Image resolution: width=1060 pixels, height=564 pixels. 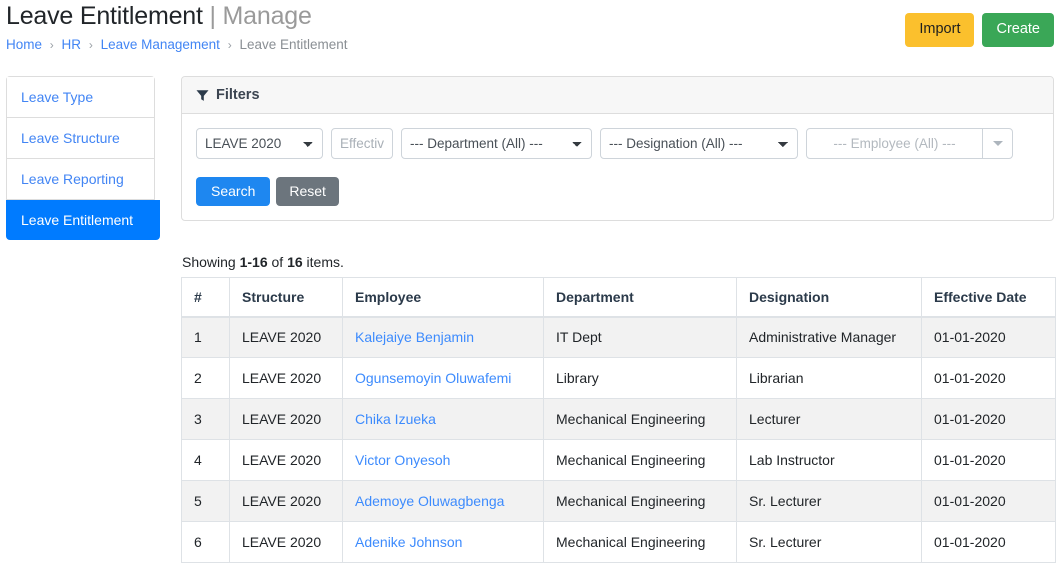 I want to click on search-button: Search, so click(x=233, y=191).